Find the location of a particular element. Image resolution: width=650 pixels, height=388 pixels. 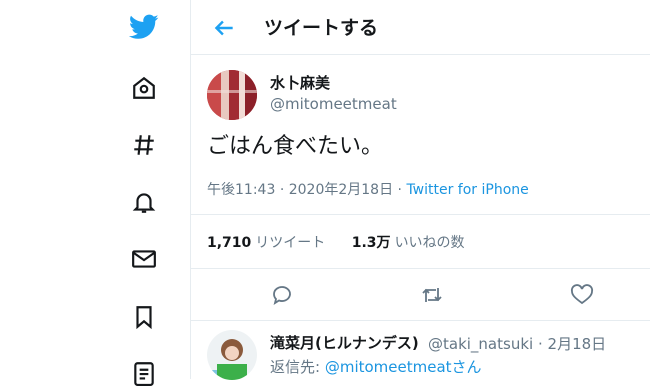

replying-to: 返信先: @mitomeetmeatさん is located at coordinates (376, 366).